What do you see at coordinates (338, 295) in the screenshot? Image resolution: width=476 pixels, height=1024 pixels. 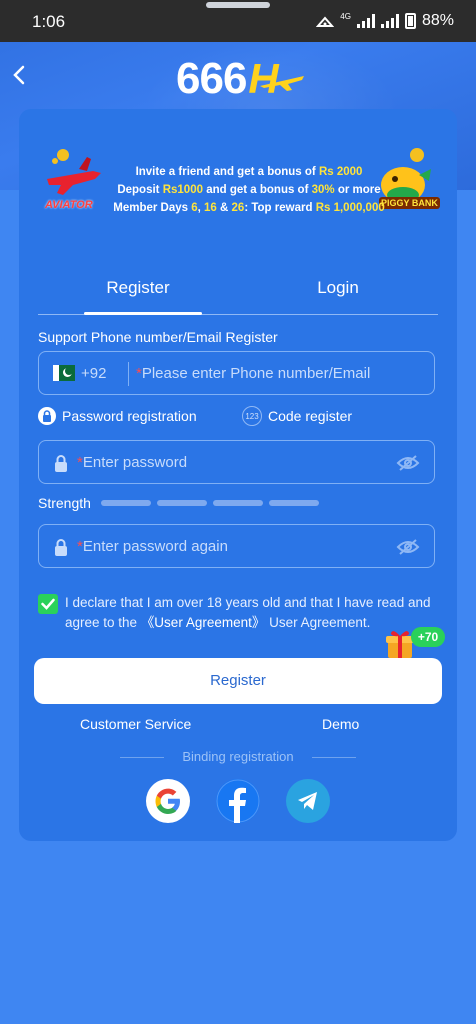 I see `tab-login: Login` at bounding box center [338, 295].